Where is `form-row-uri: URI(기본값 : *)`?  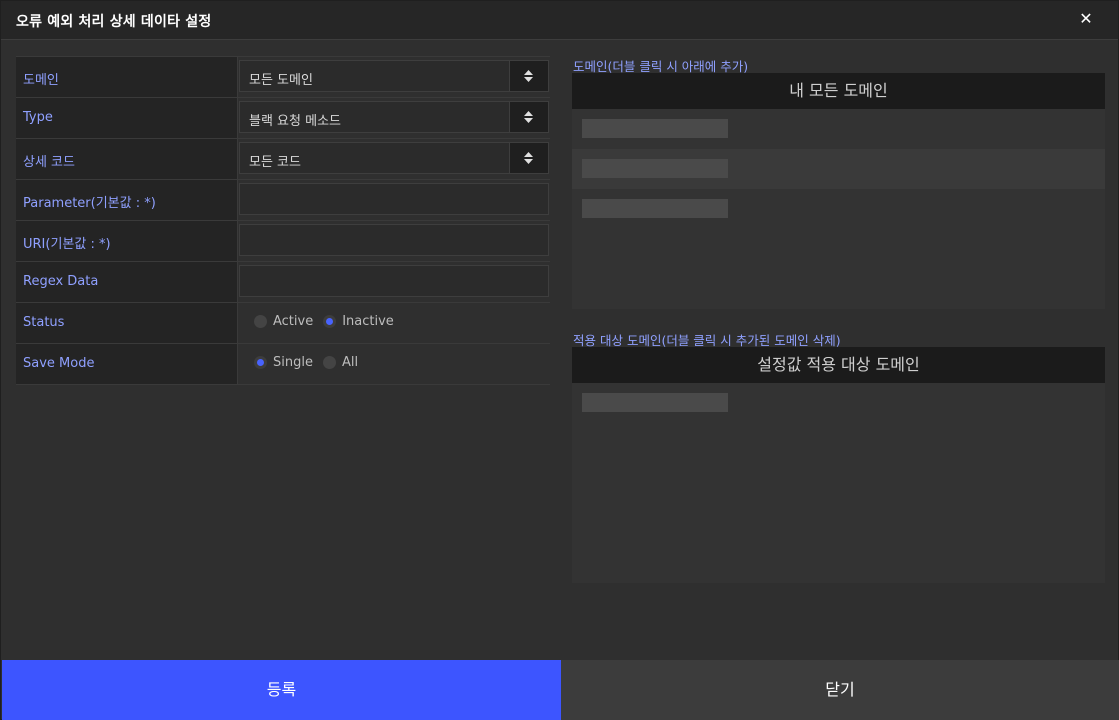 form-row-uri: URI(기본값 : *) is located at coordinates (283, 241).